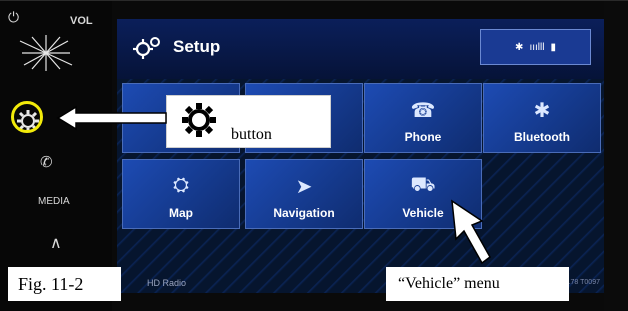  What do you see at coordinates (553, 47) in the screenshot?
I see `battery-icon: ▮` at bounding box center [553, 47].